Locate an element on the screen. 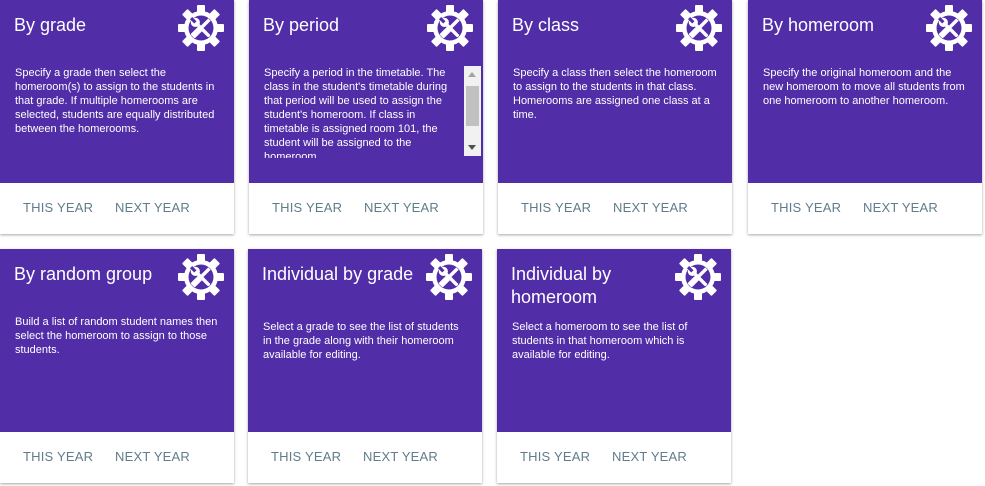 Image resolution: width=985 pixels, height=486 pixels. card-title: By homeroom is located at coordinates (818, 25).